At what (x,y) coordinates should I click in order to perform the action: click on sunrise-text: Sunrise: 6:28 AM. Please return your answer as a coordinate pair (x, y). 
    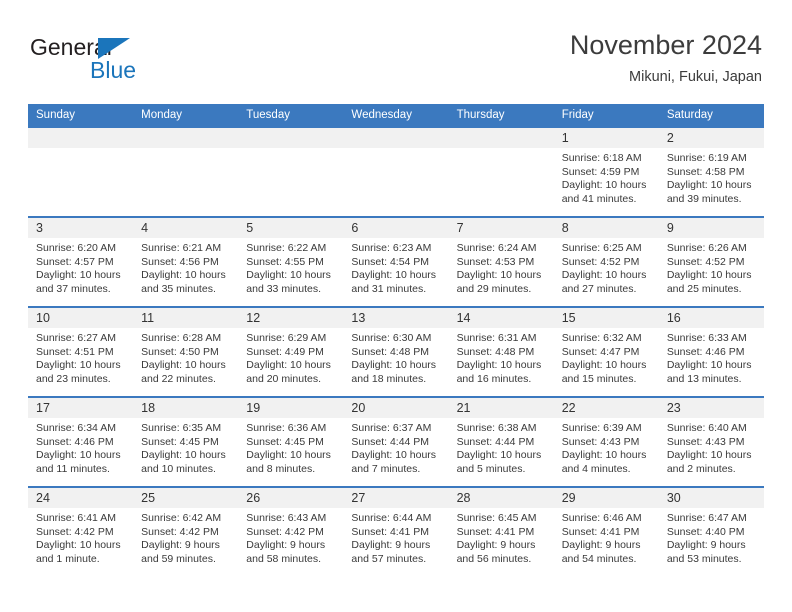
    Looking at the image, I should click on (181, 338).